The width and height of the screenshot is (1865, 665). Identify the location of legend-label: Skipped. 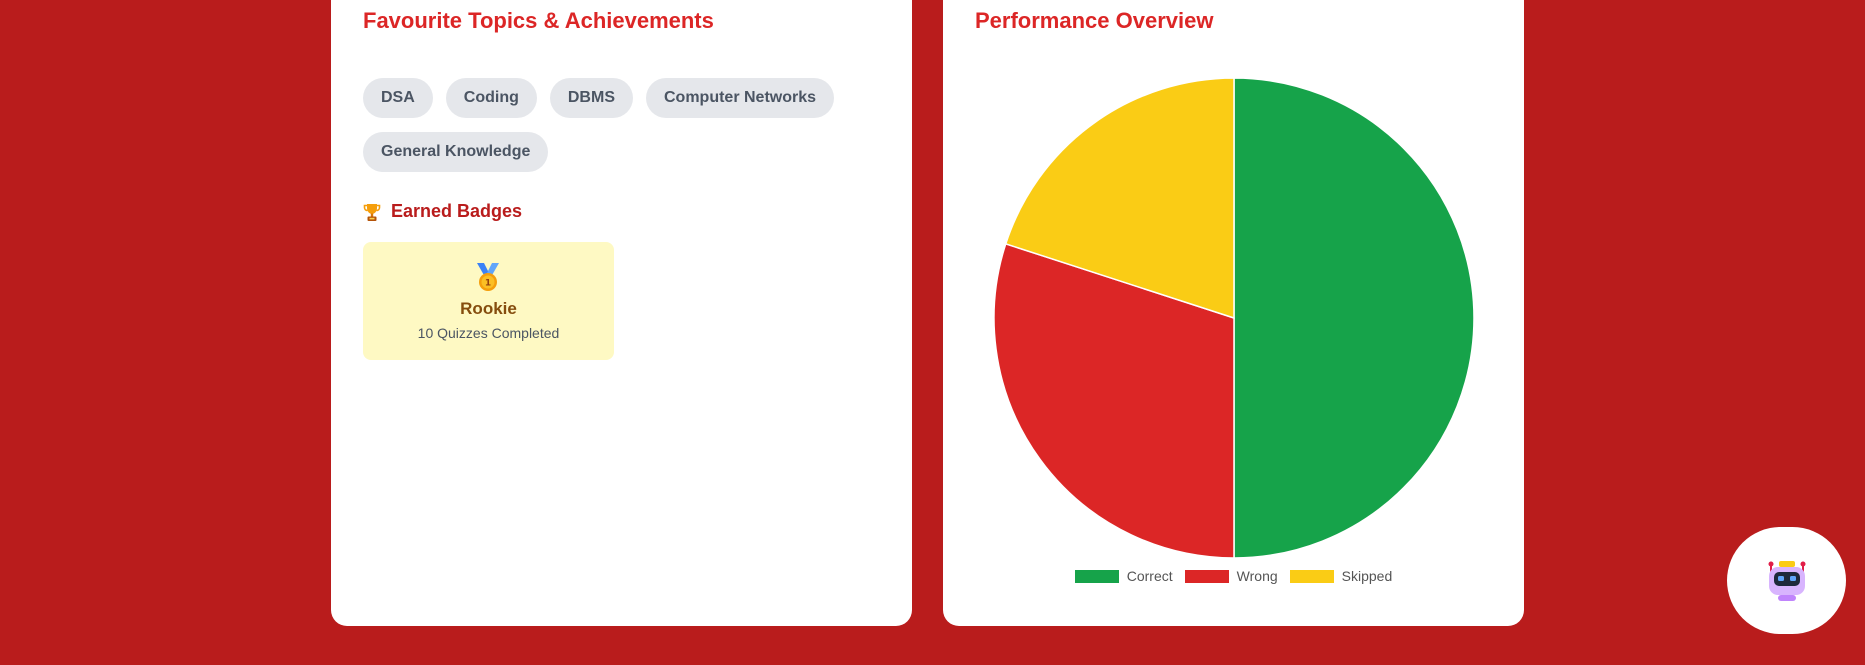
(1367, 576).